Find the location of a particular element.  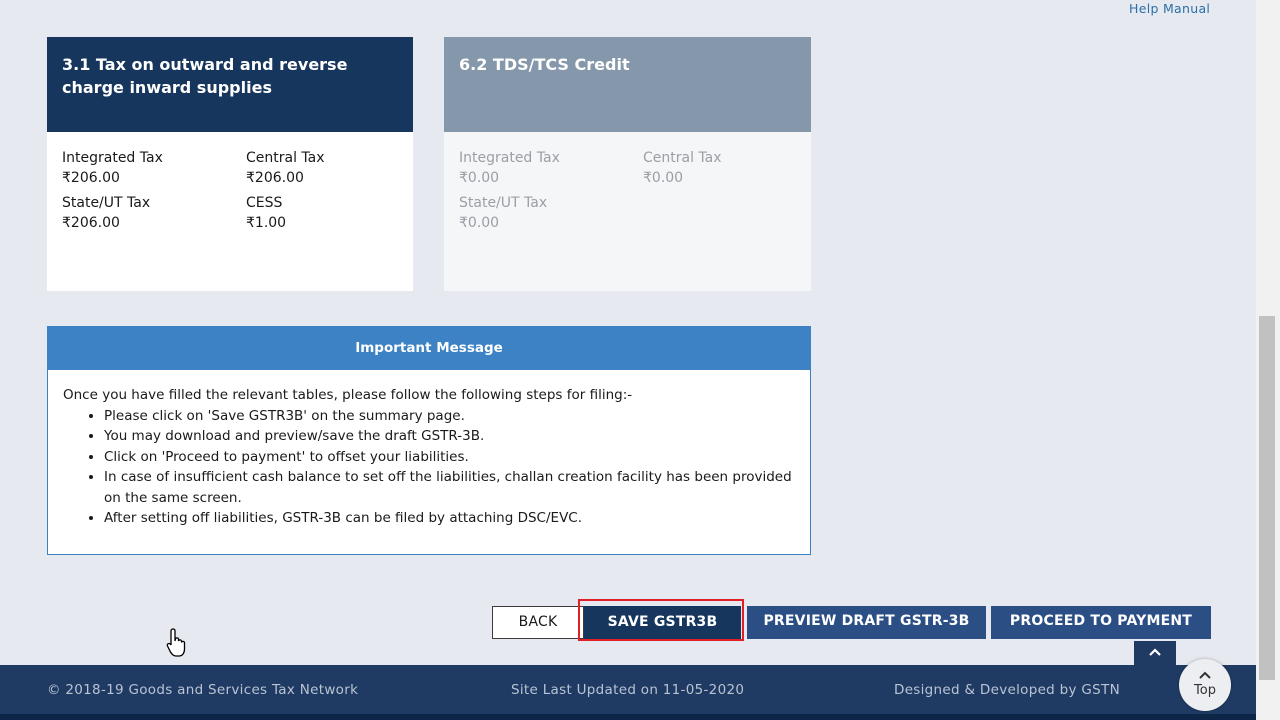

footer-last-updated: Site Last Updated on 11-05-2020 is located at coordinates (628, 690).